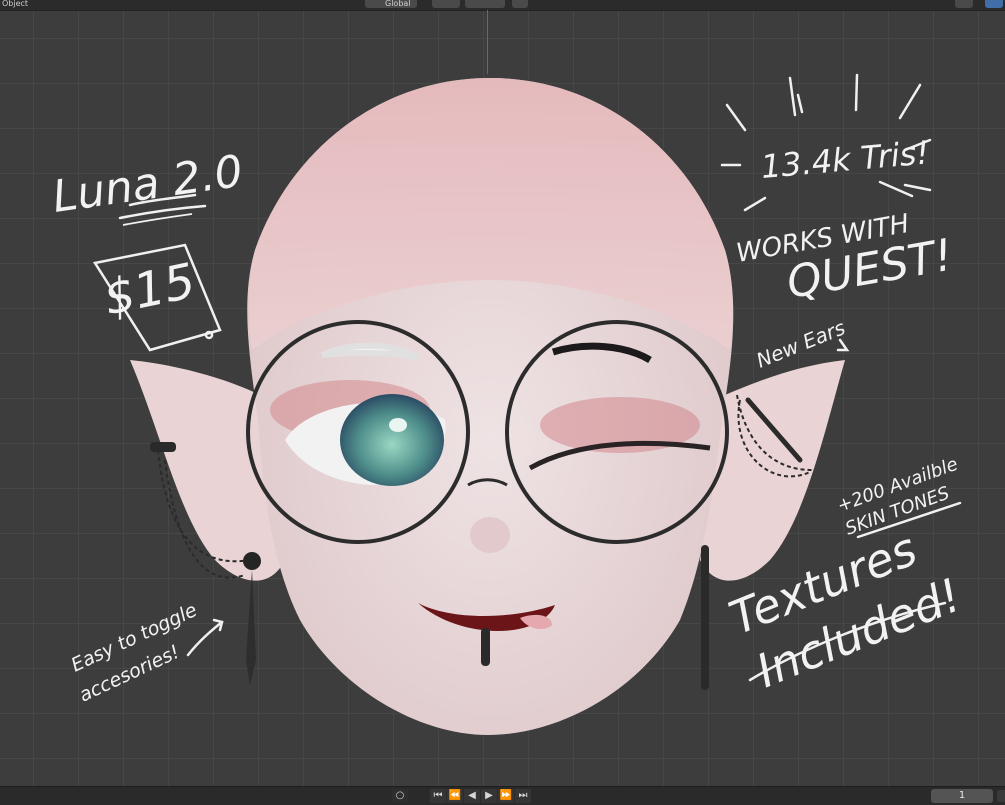  What do you see at coordinates (438, 796) in the screenshot?
I see `jump-start-button: ⏮` at bounding box center [438, 796].